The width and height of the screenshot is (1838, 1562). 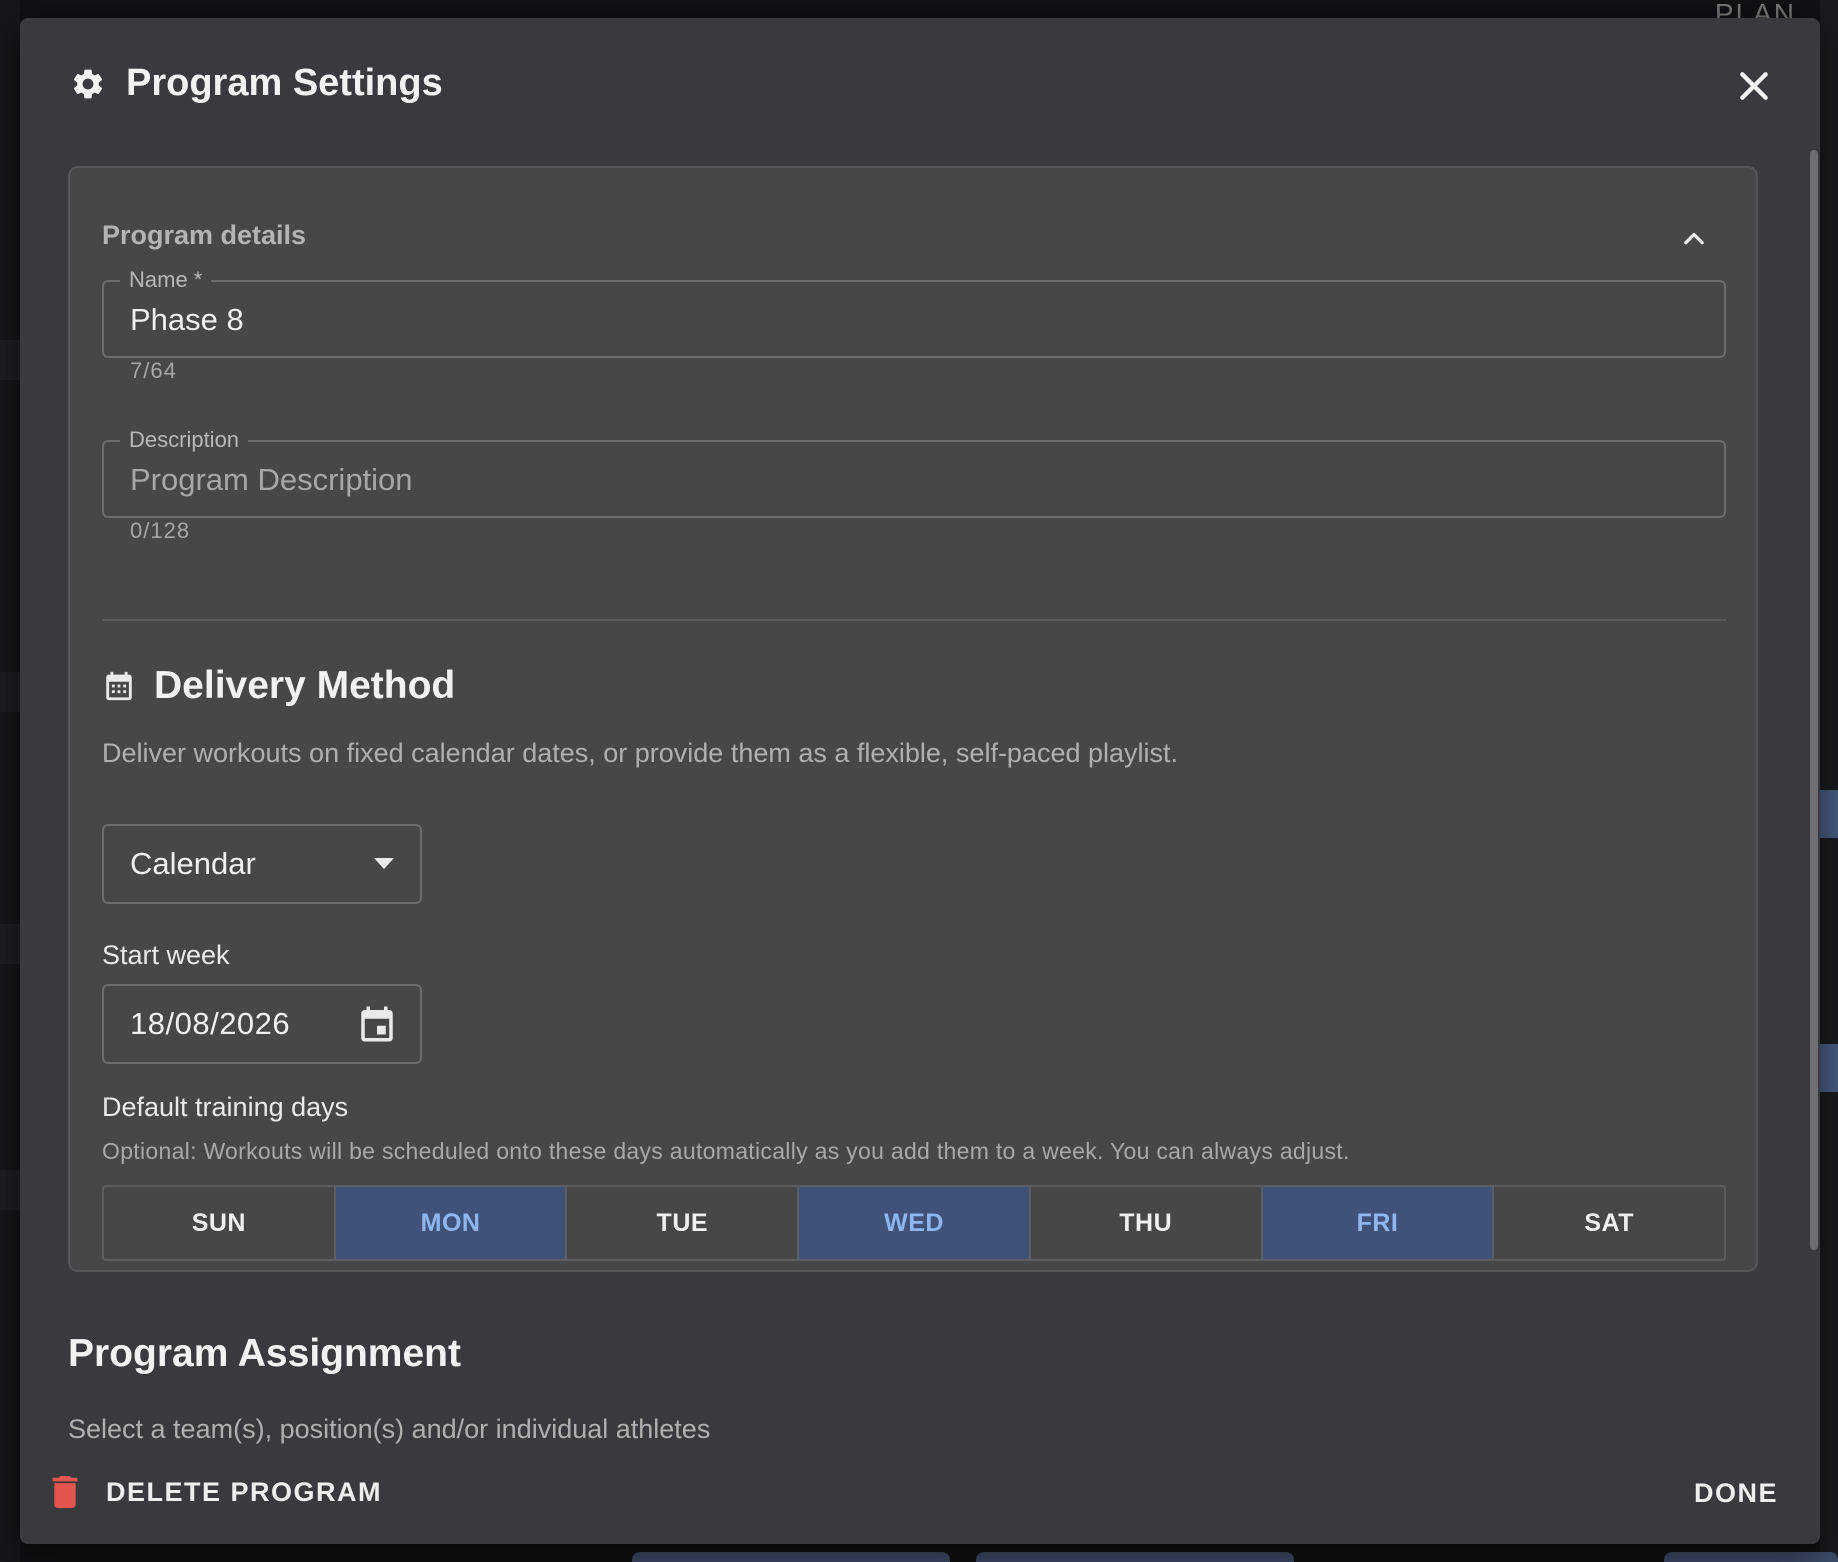 I want to click on dialog-header: Program Settings, so click(x=256, y=83).